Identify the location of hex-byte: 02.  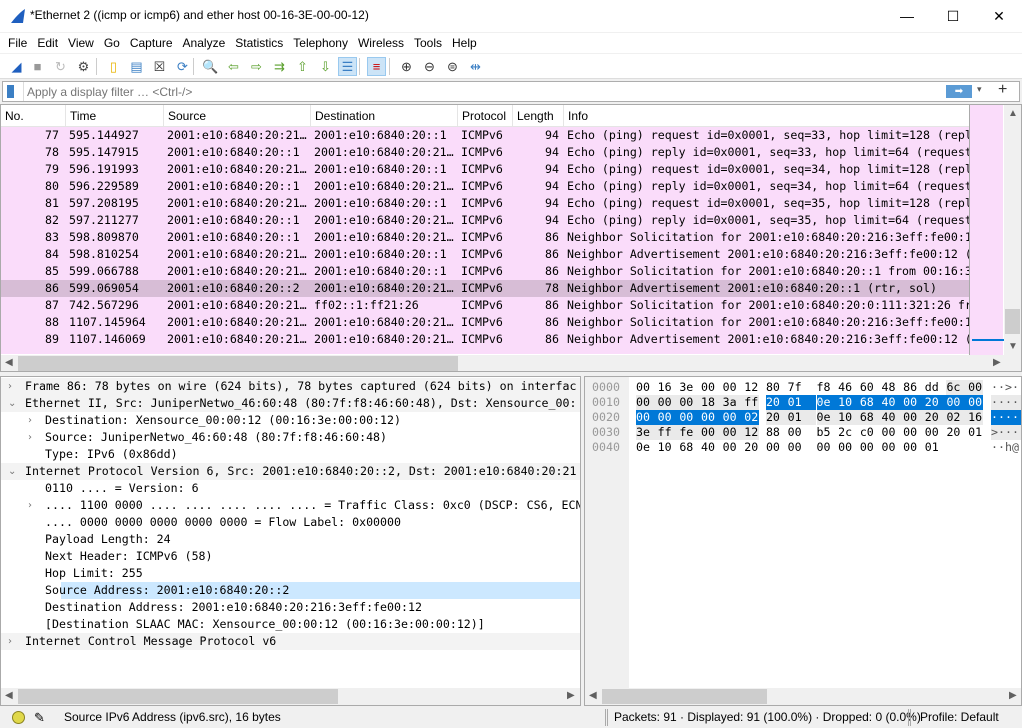
(957, 417).